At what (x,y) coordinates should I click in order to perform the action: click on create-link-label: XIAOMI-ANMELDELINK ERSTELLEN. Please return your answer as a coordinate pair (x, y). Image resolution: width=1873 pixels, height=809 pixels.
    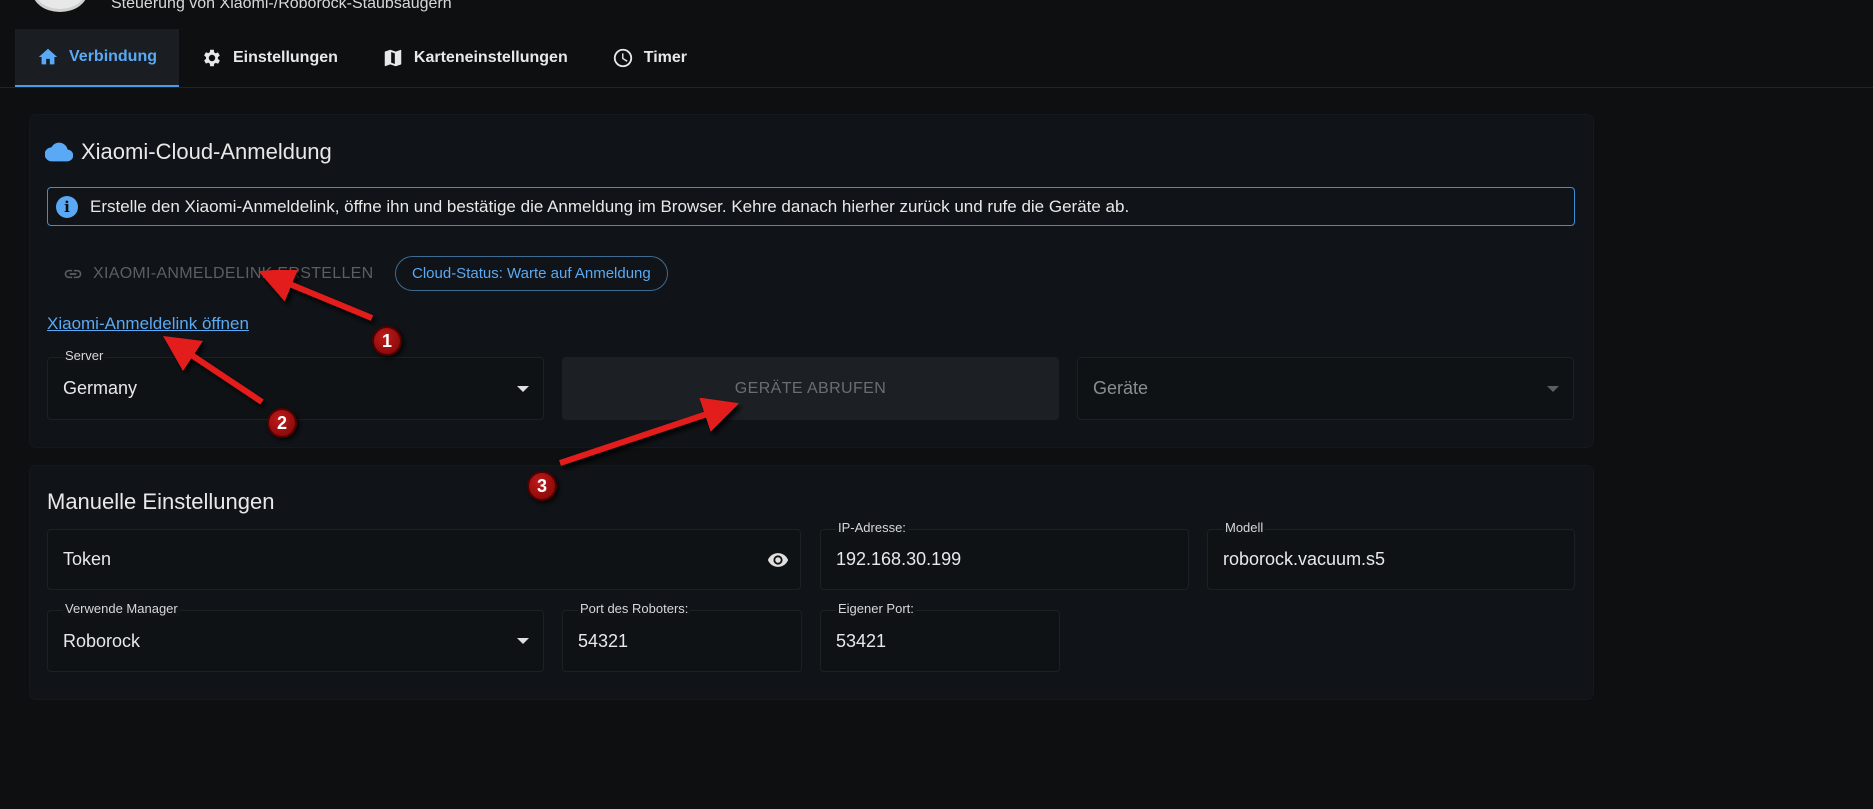
    Looking at the image, I should click on (233, 273).